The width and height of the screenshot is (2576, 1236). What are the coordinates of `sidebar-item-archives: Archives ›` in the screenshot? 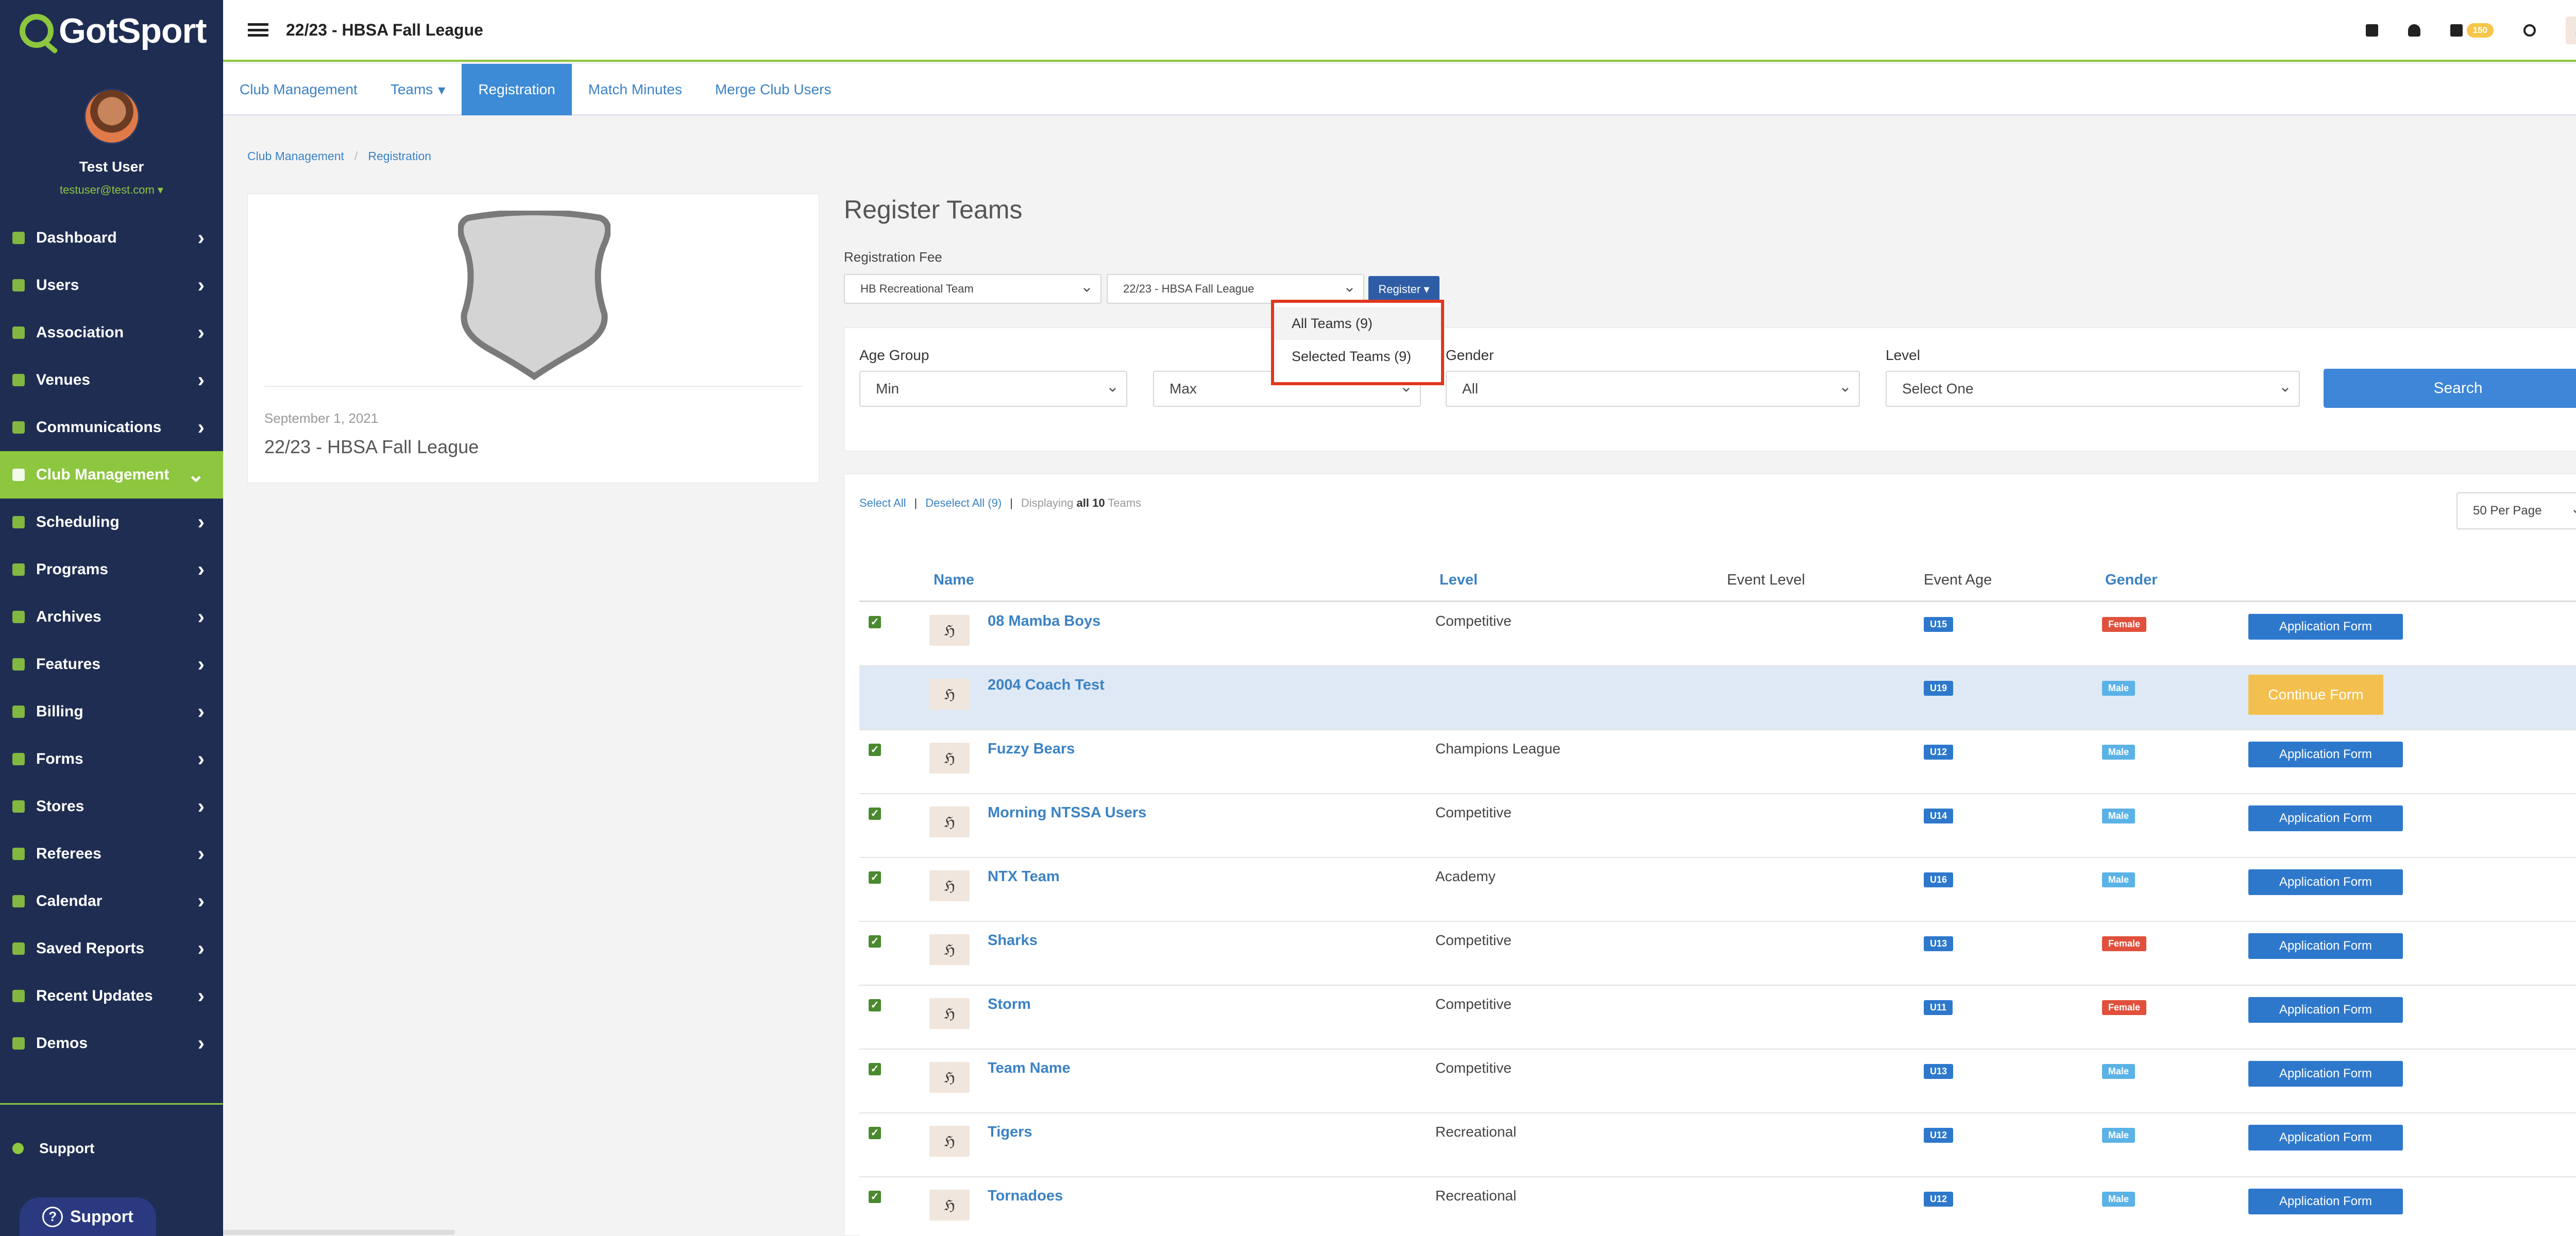 It's located at (111, 617).